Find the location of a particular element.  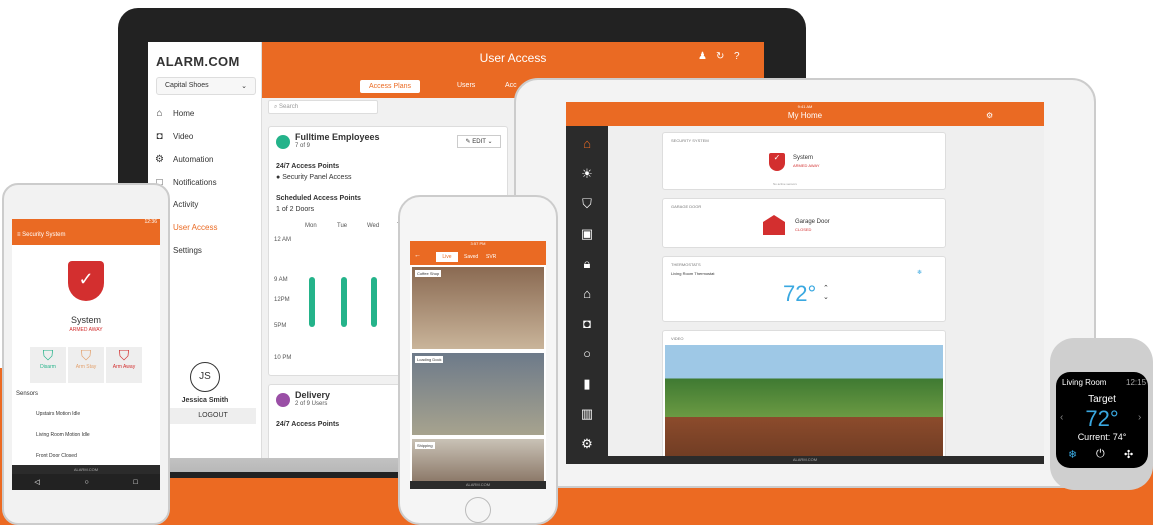

thermostat-icon: ▮ is located at coordinates (587, 384).